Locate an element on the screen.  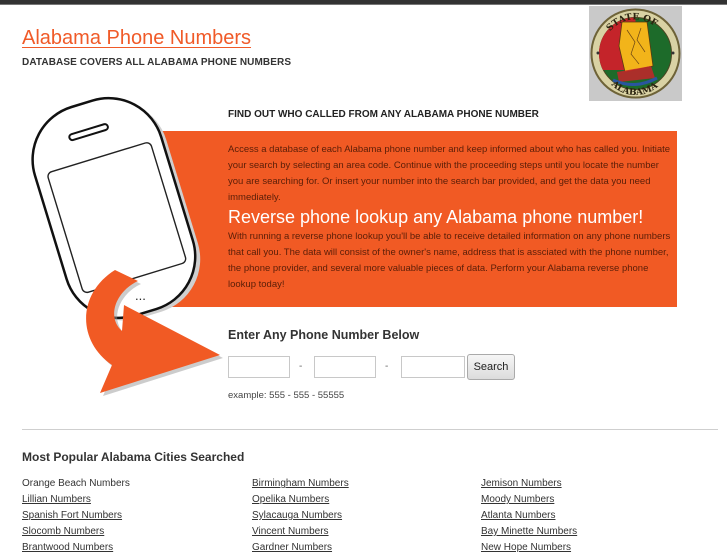
site-title-link: Alabama Phone Numbers is located at coordinates (136, 38).